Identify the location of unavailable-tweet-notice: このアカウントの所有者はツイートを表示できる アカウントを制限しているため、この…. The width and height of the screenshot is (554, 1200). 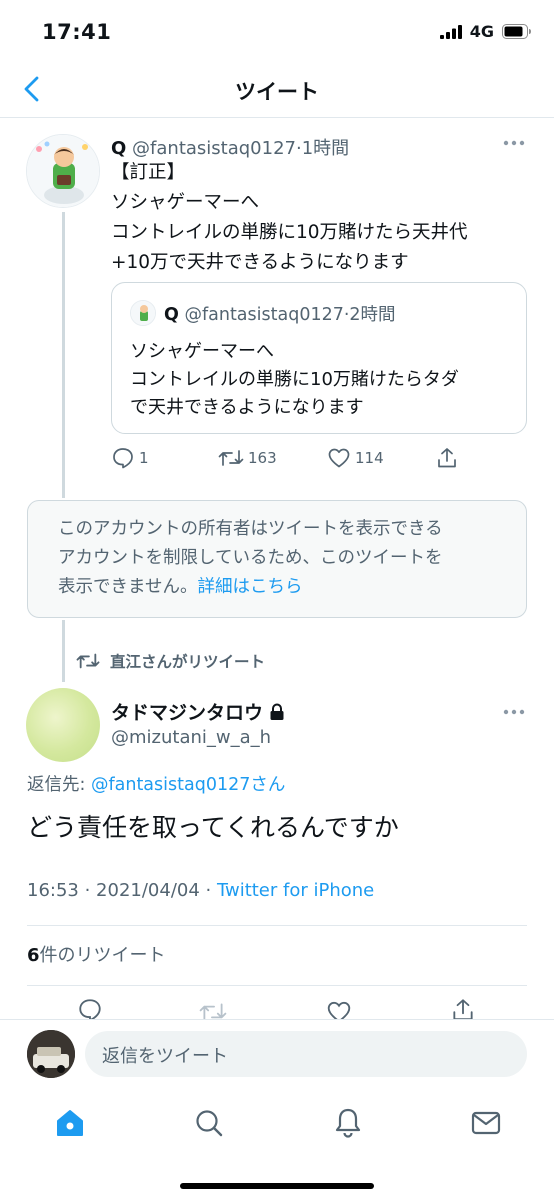
(277, 559).